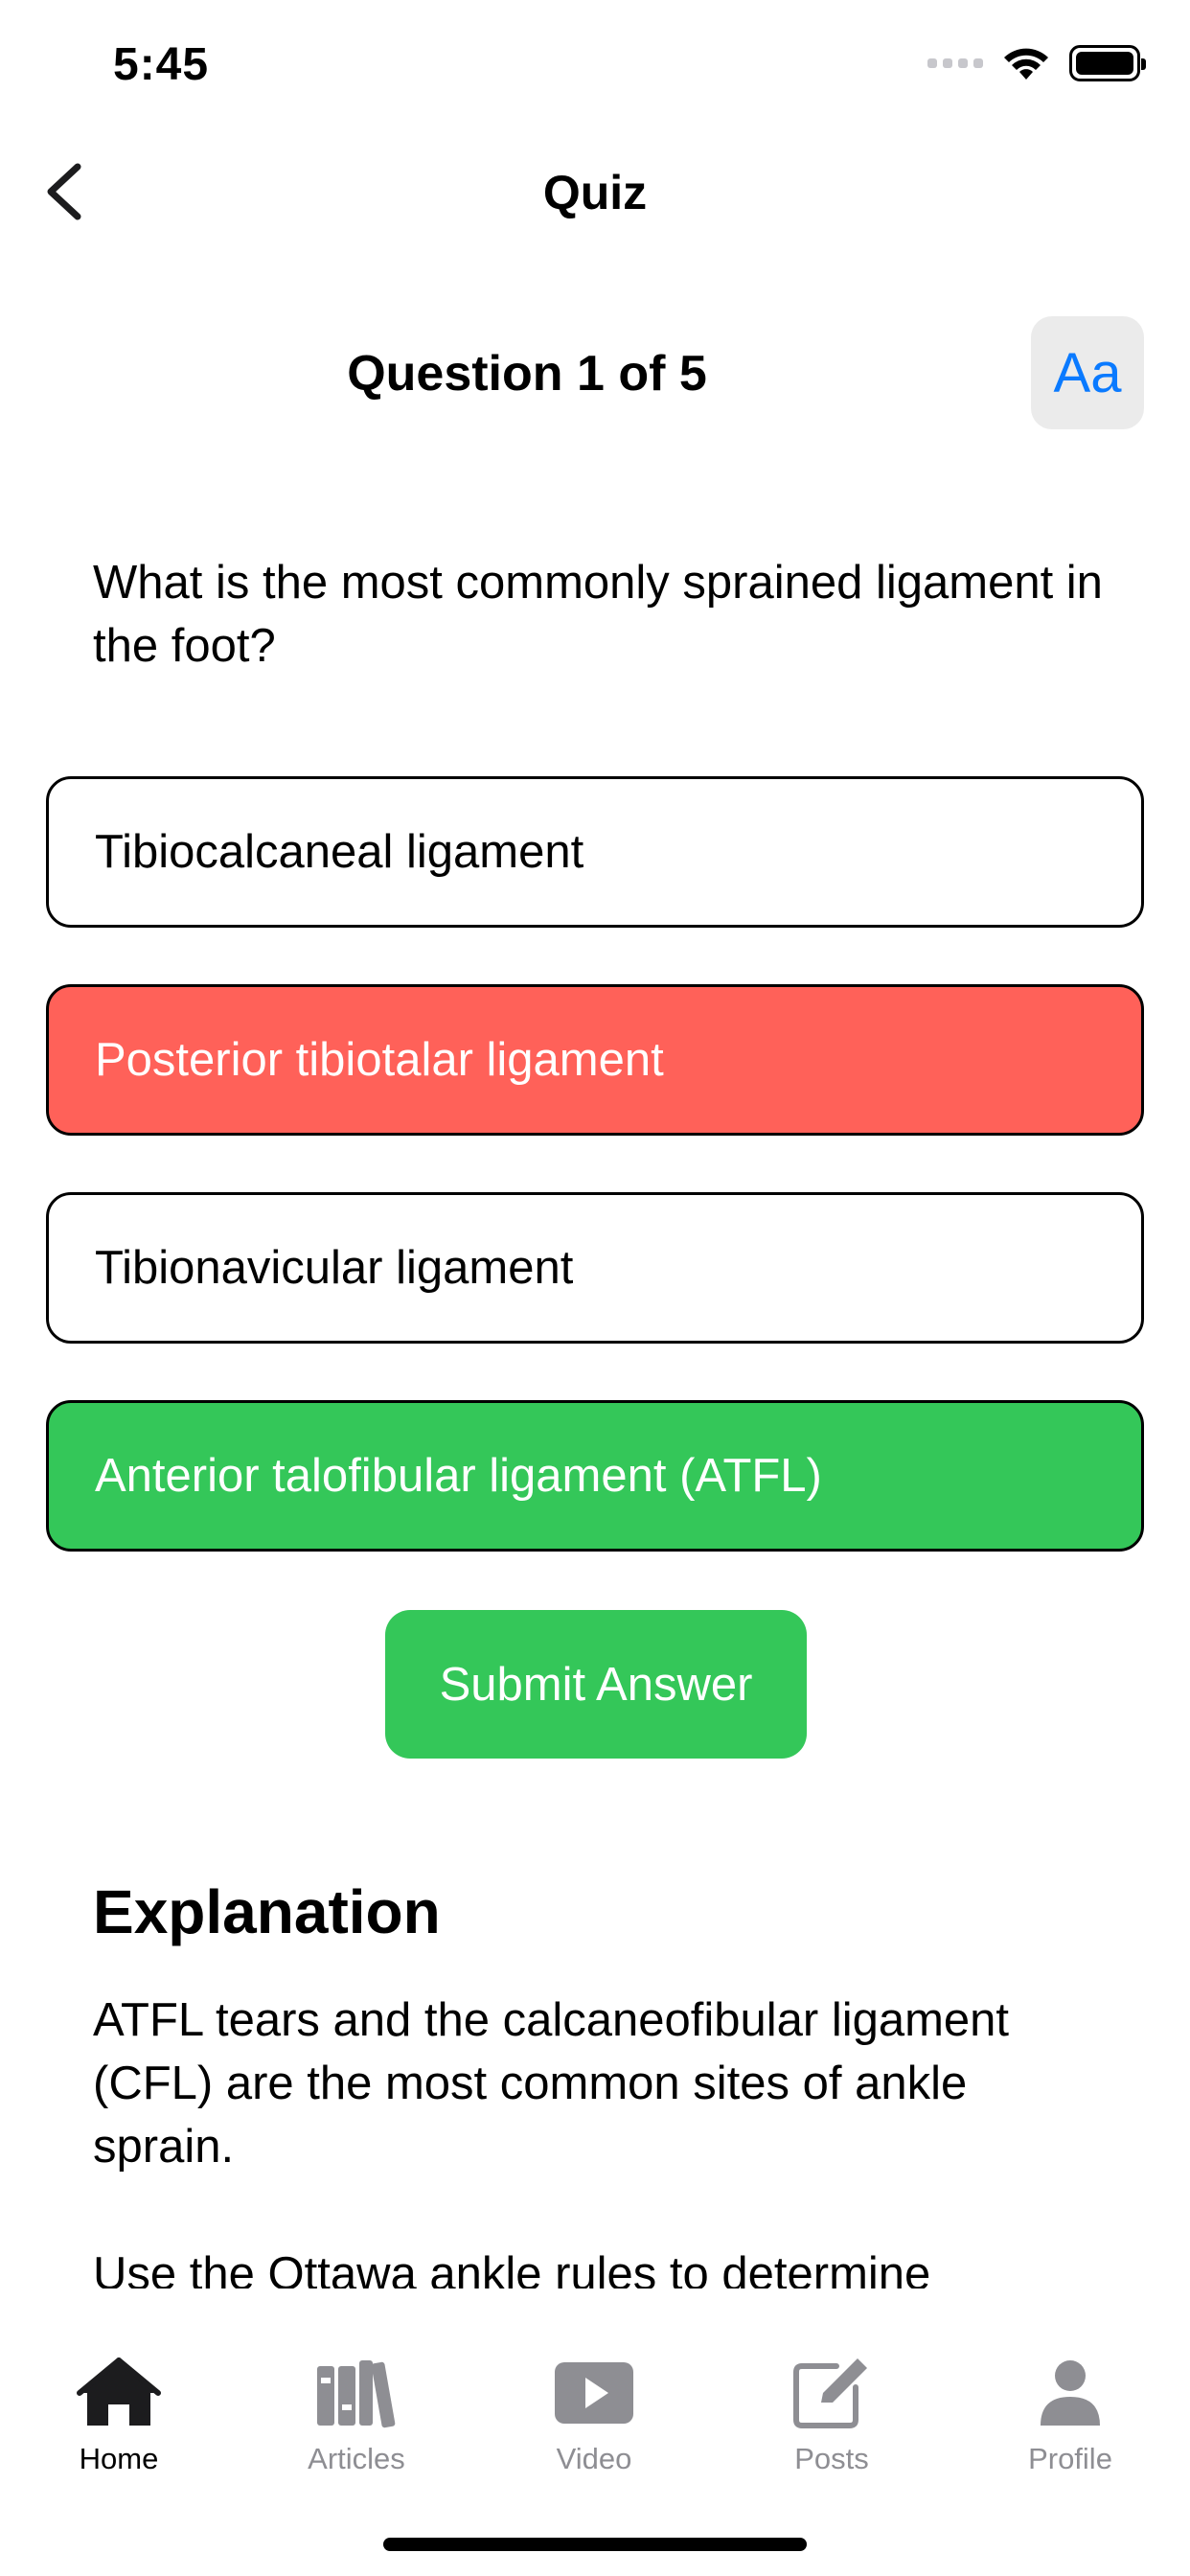 This screenshot has width=1190, height=2576. I want to click on tab-label: Articles, so click(357, 2458).